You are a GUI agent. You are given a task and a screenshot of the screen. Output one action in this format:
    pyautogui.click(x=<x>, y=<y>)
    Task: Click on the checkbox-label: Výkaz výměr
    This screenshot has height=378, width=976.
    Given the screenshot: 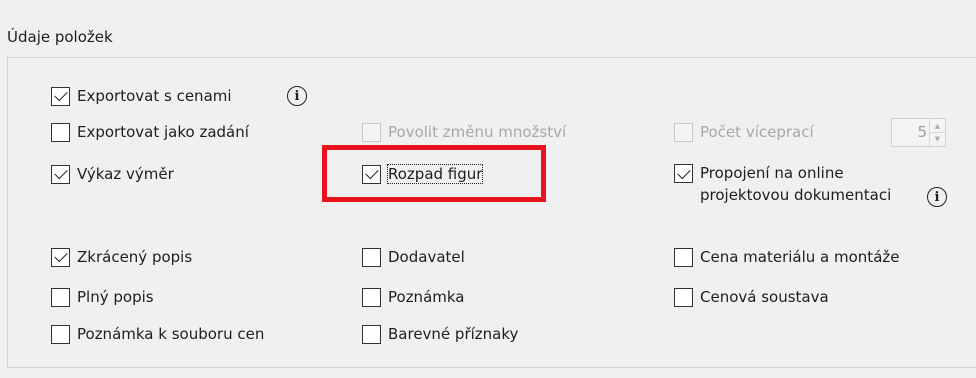 What is the action you would take?
    pyautogui.click(x=125, y=174)
    